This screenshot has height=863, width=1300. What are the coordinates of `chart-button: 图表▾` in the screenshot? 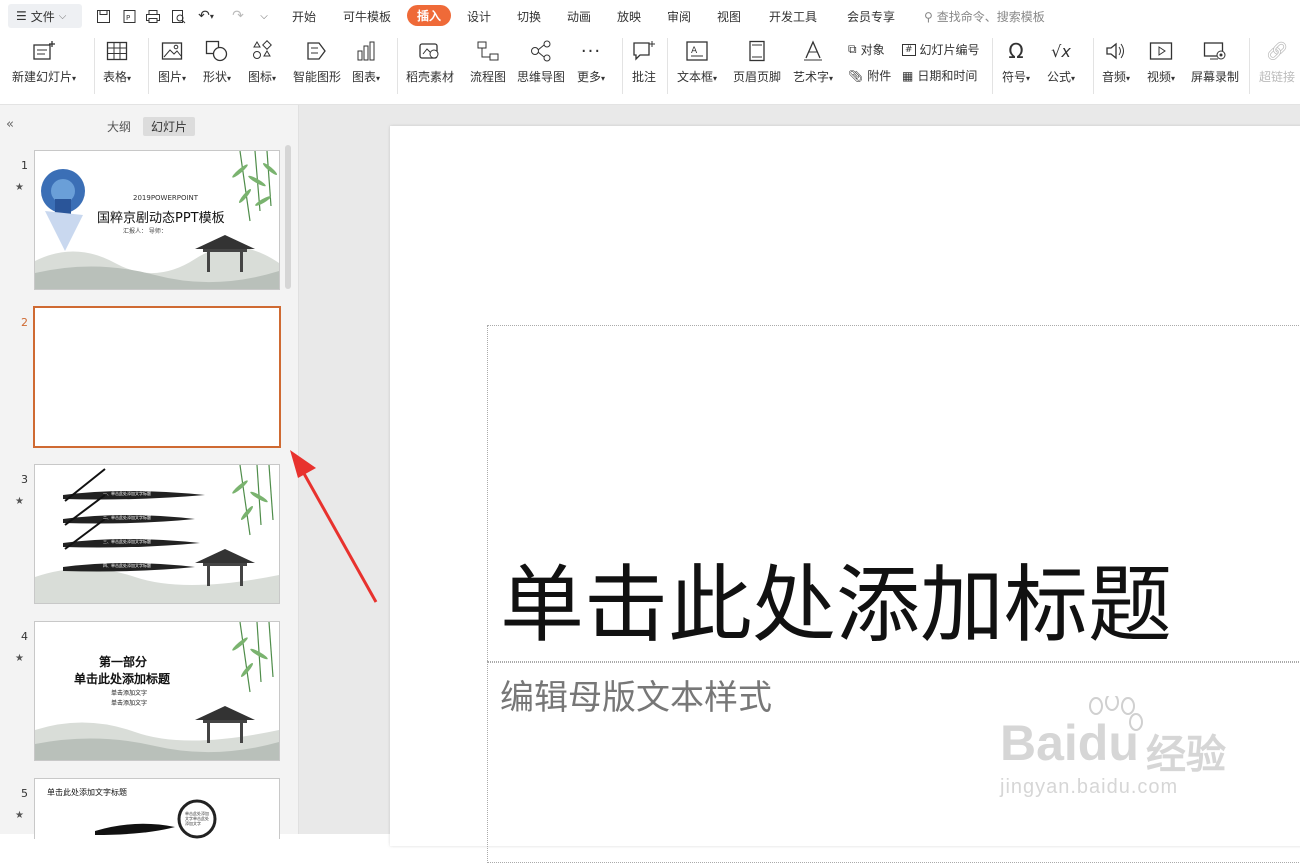 It's located at (366, 58).